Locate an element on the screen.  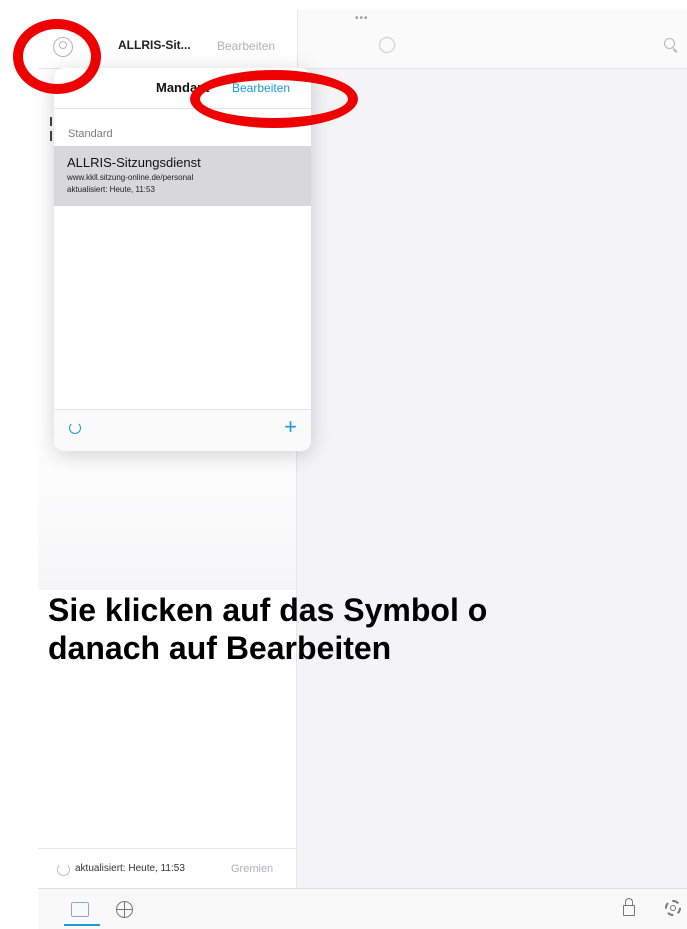
caption-line-1: Sie klicken auf das Symbol o is located at coordinates (268, 610).